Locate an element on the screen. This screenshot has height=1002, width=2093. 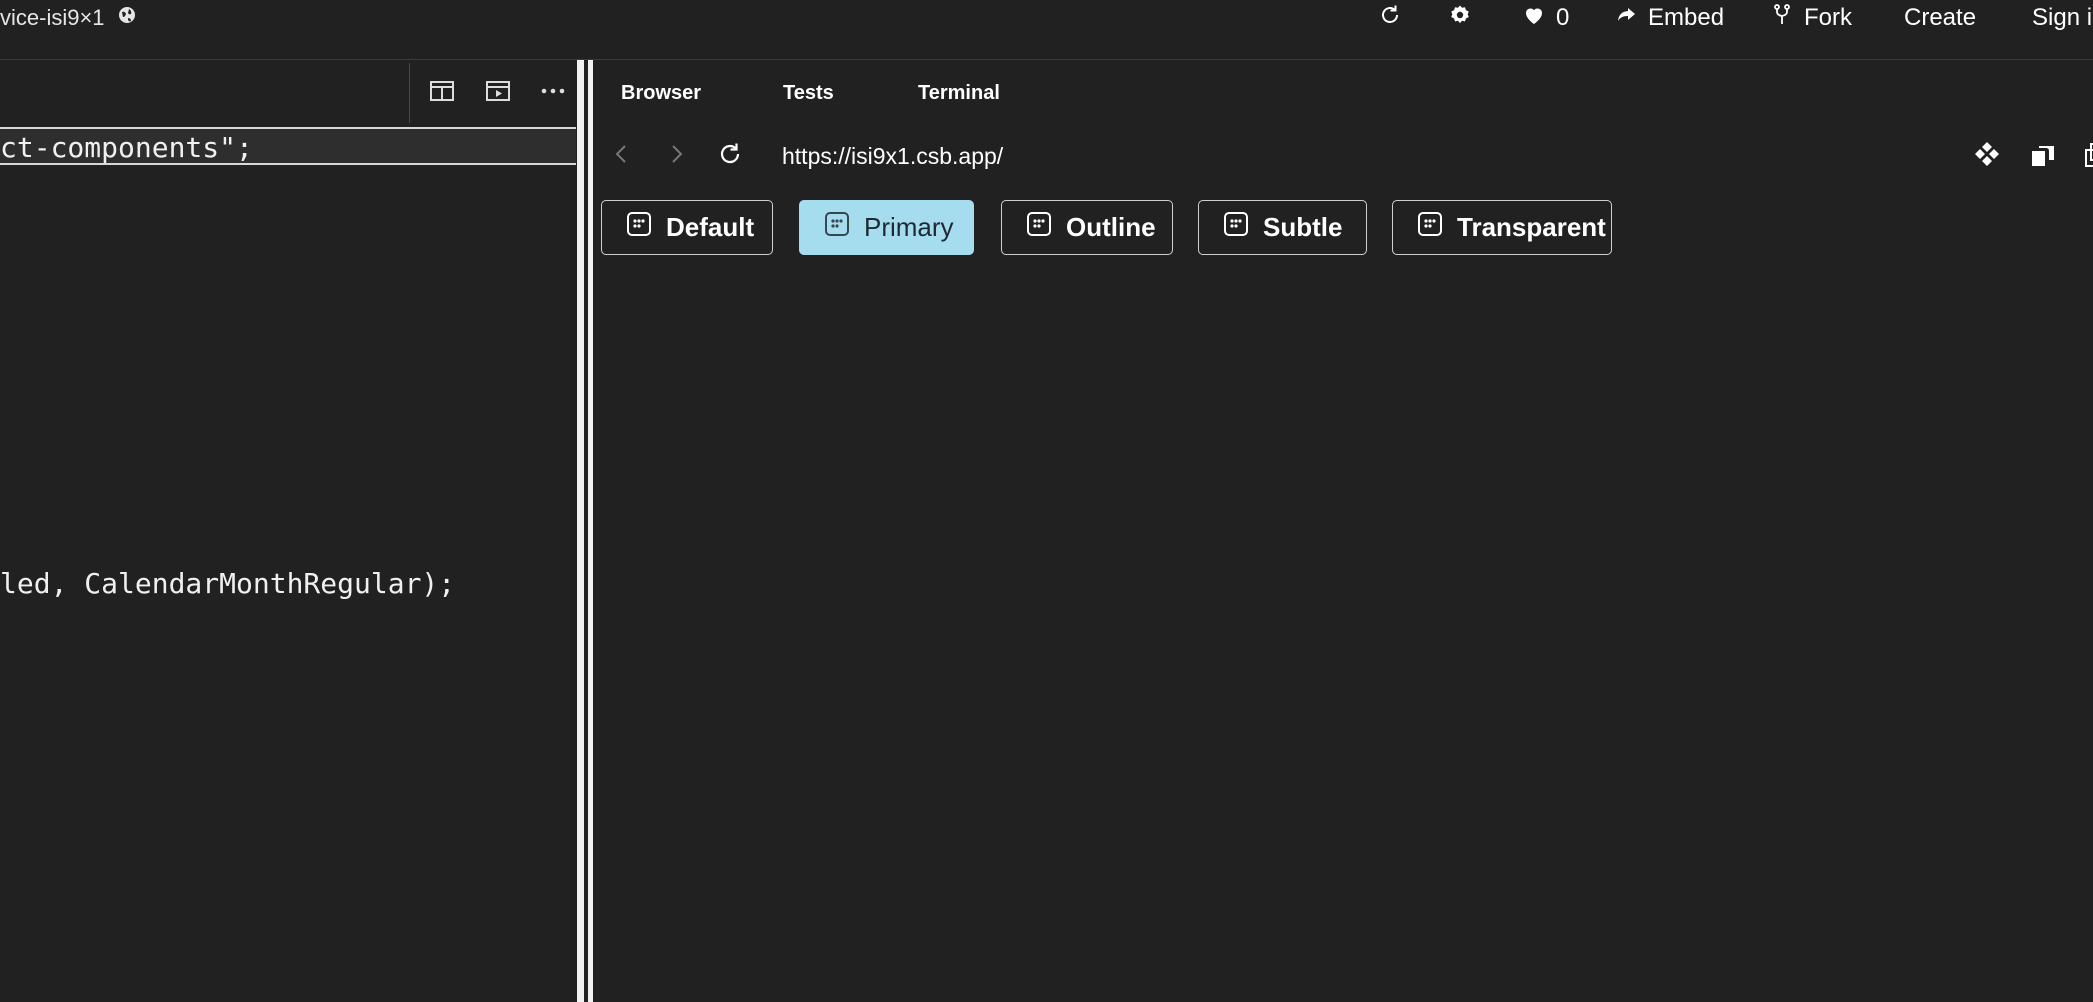
fork-label: Fork is located at coordinates (1828, 17).